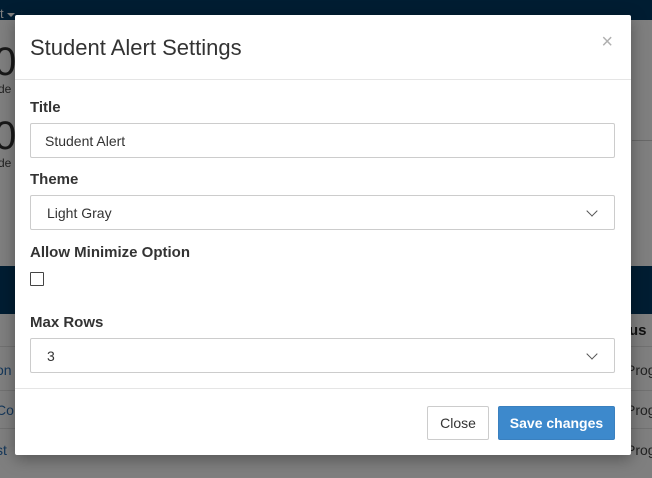  What do you see at coordinates (54, 179) in the screenshot?
I see `theme-field-label: Theme` at bounding box center [54, 179].